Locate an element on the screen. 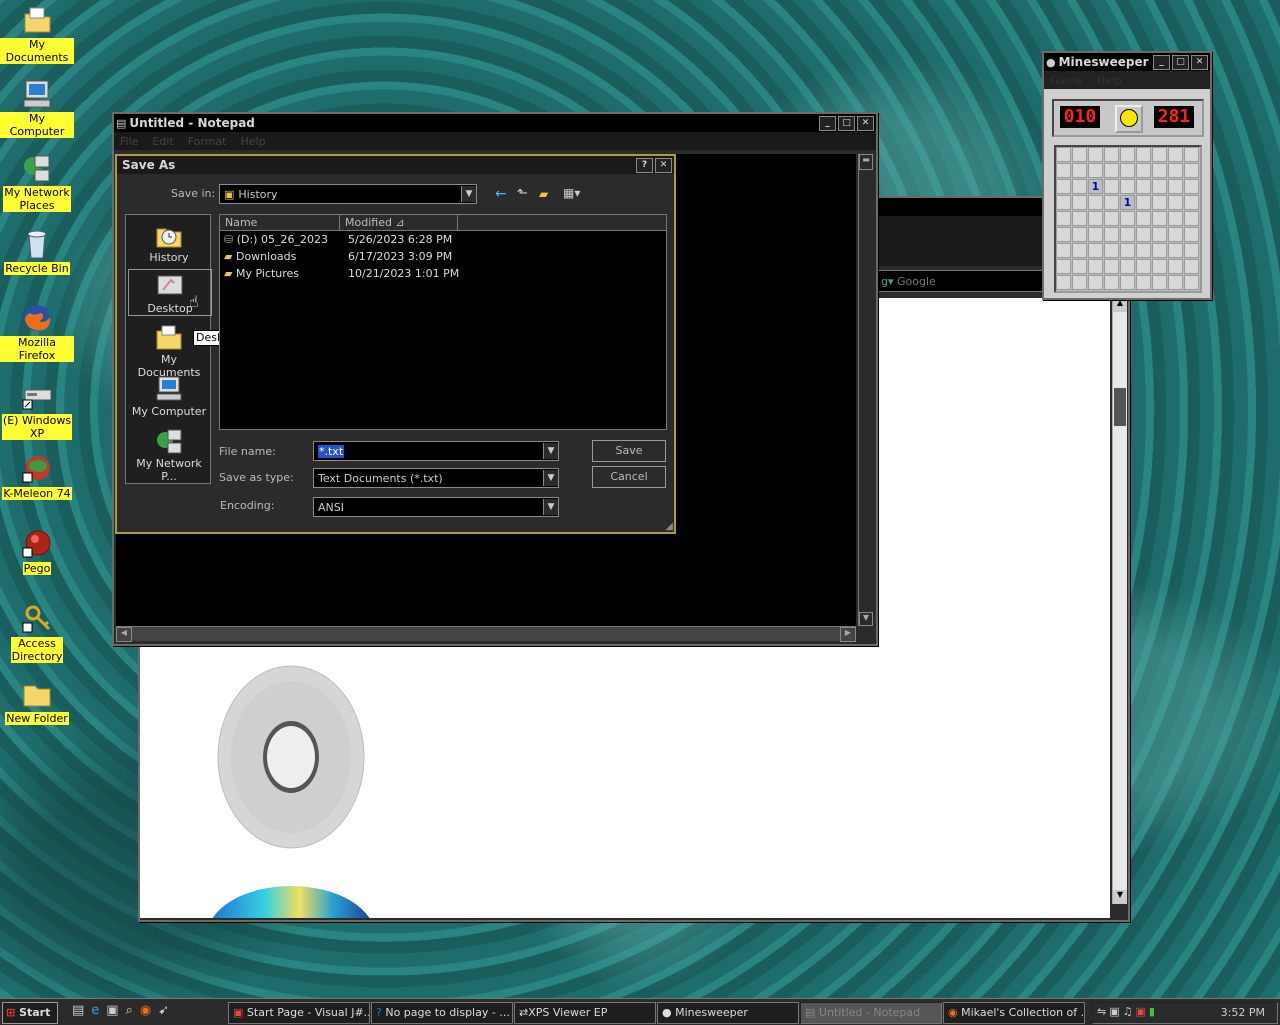 The height and width of the screenshot is (1025, 1280). desktop-icon-windows-xp-drive: (E) Windows XP is located at coordinates (37, 410).